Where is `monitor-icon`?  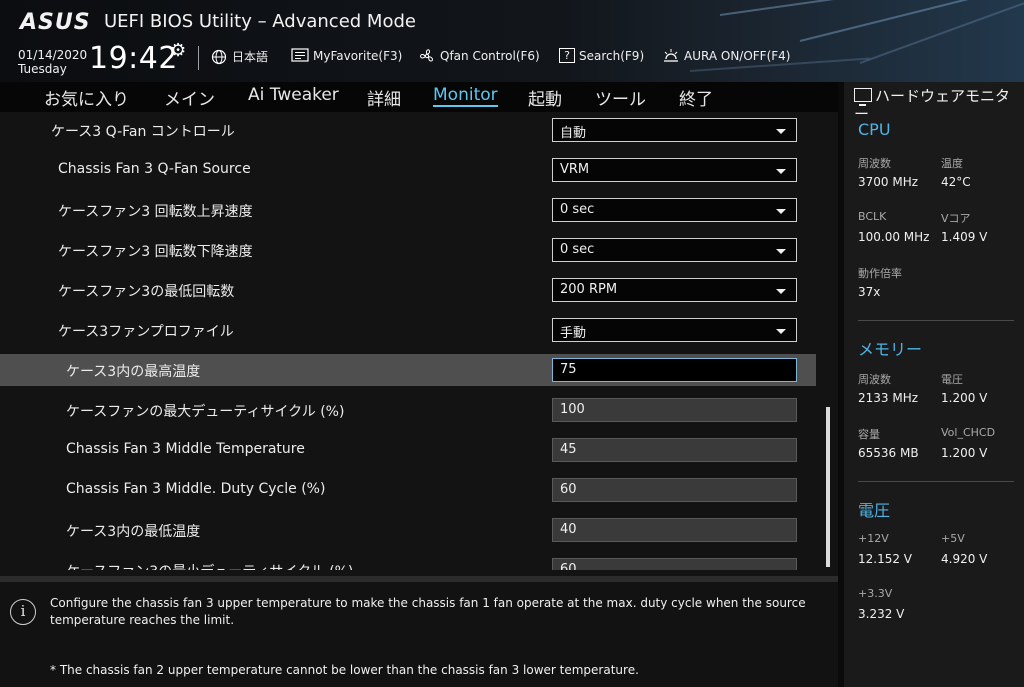 monitor-icon is located at coordinates (863, 97).